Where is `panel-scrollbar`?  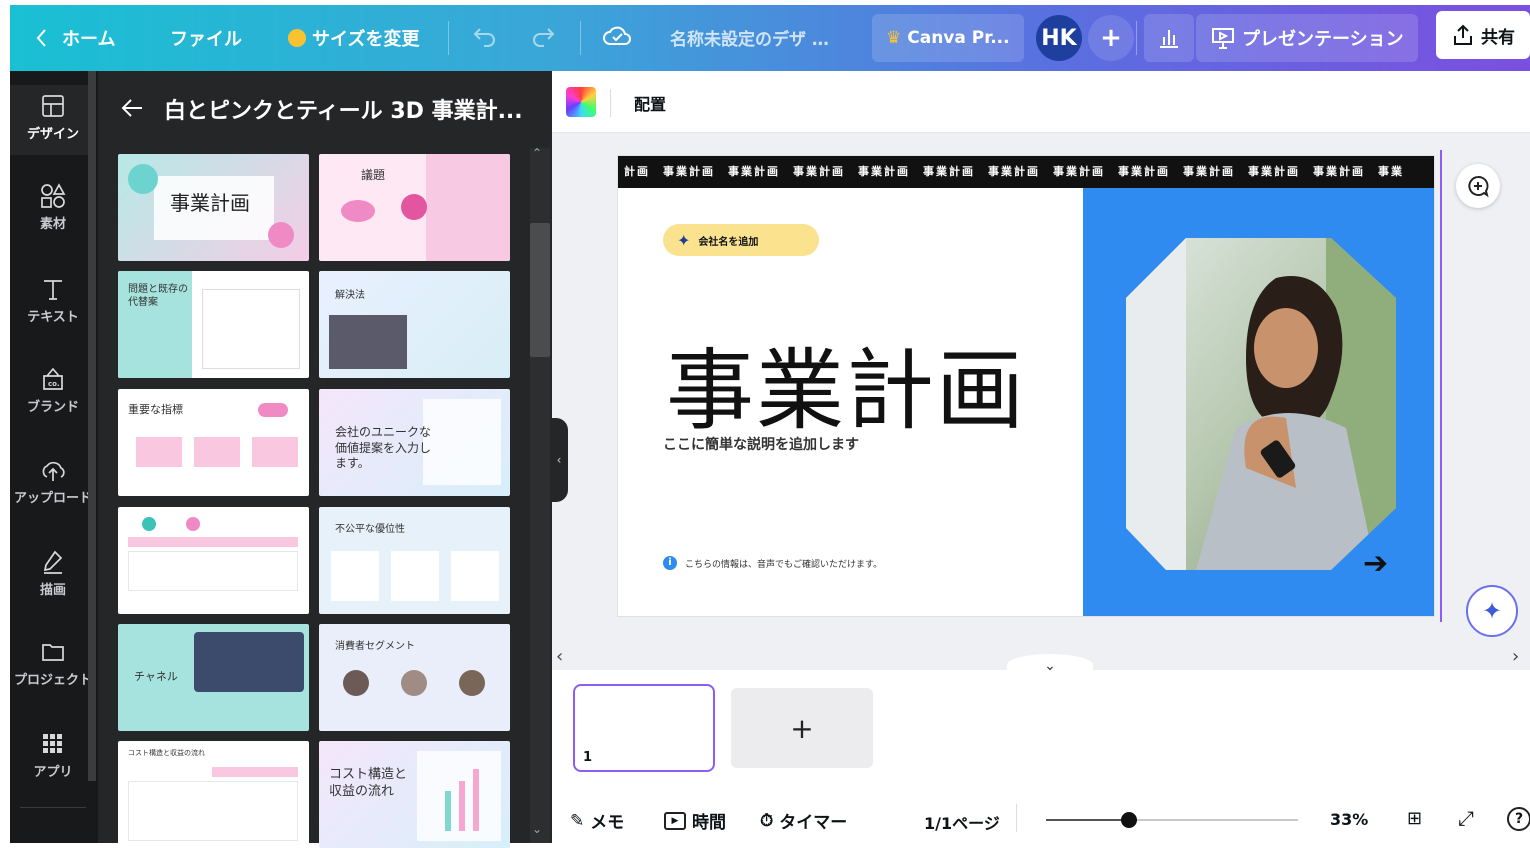
panel-scrollbar is located at coordinates (540, 495).